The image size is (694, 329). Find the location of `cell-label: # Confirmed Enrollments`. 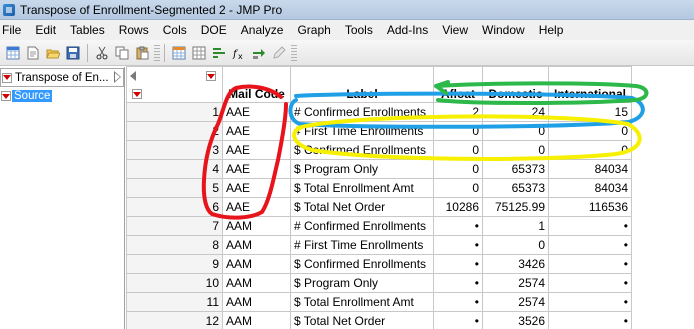

cell-label: # Confirmed Enrollments is located at coordinates (362, 226).